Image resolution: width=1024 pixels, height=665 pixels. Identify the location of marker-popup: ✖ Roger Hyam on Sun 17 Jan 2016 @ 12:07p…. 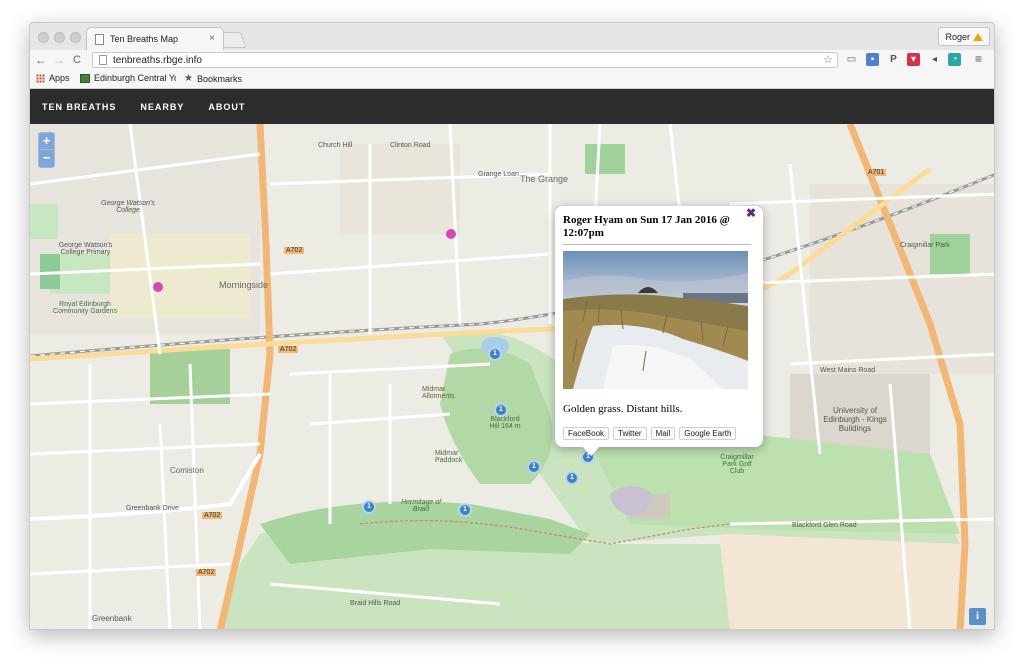
(659, 331).